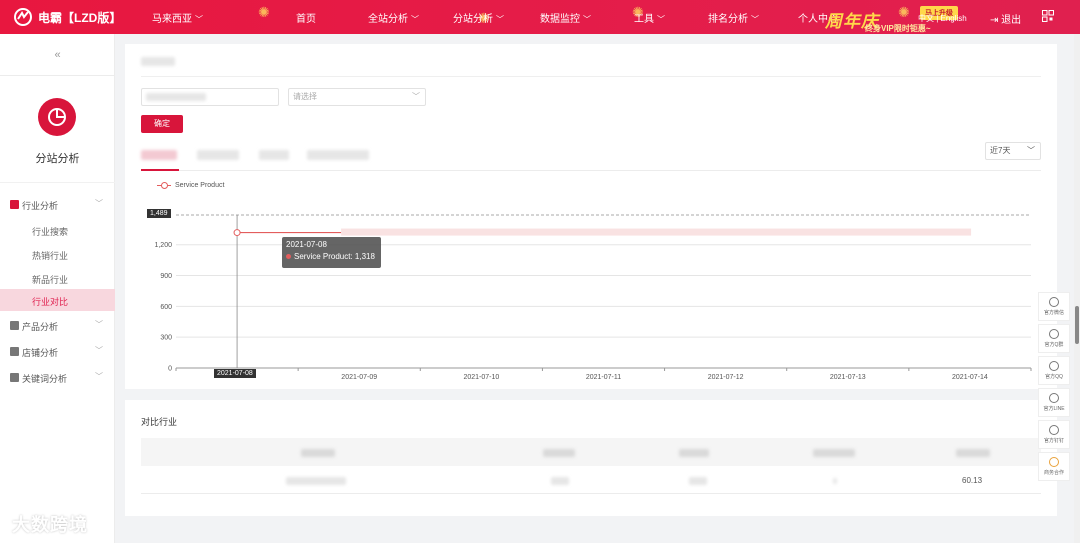  Describe the element at coordinates (57, 182) in the screenshot. I see `divider` at that location.